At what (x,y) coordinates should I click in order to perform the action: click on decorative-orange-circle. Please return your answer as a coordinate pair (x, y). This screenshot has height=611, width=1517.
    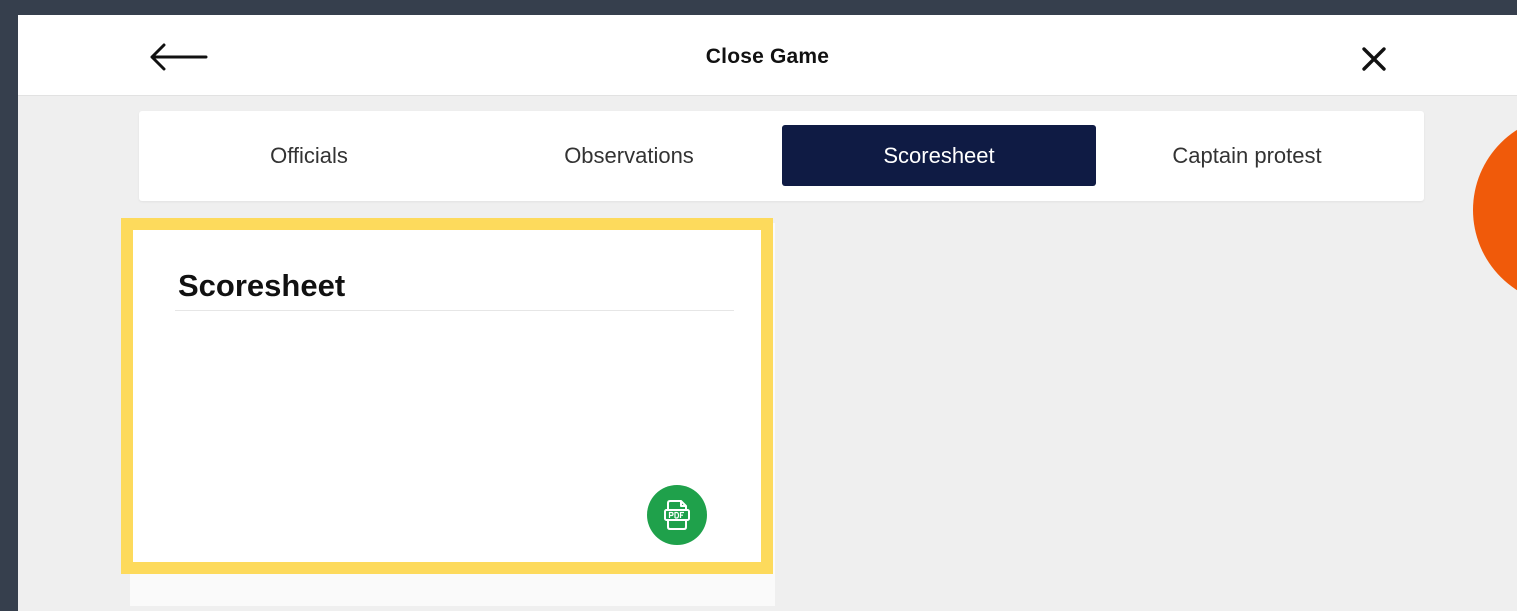
    Looking at the image, I should click on (1495, 210).